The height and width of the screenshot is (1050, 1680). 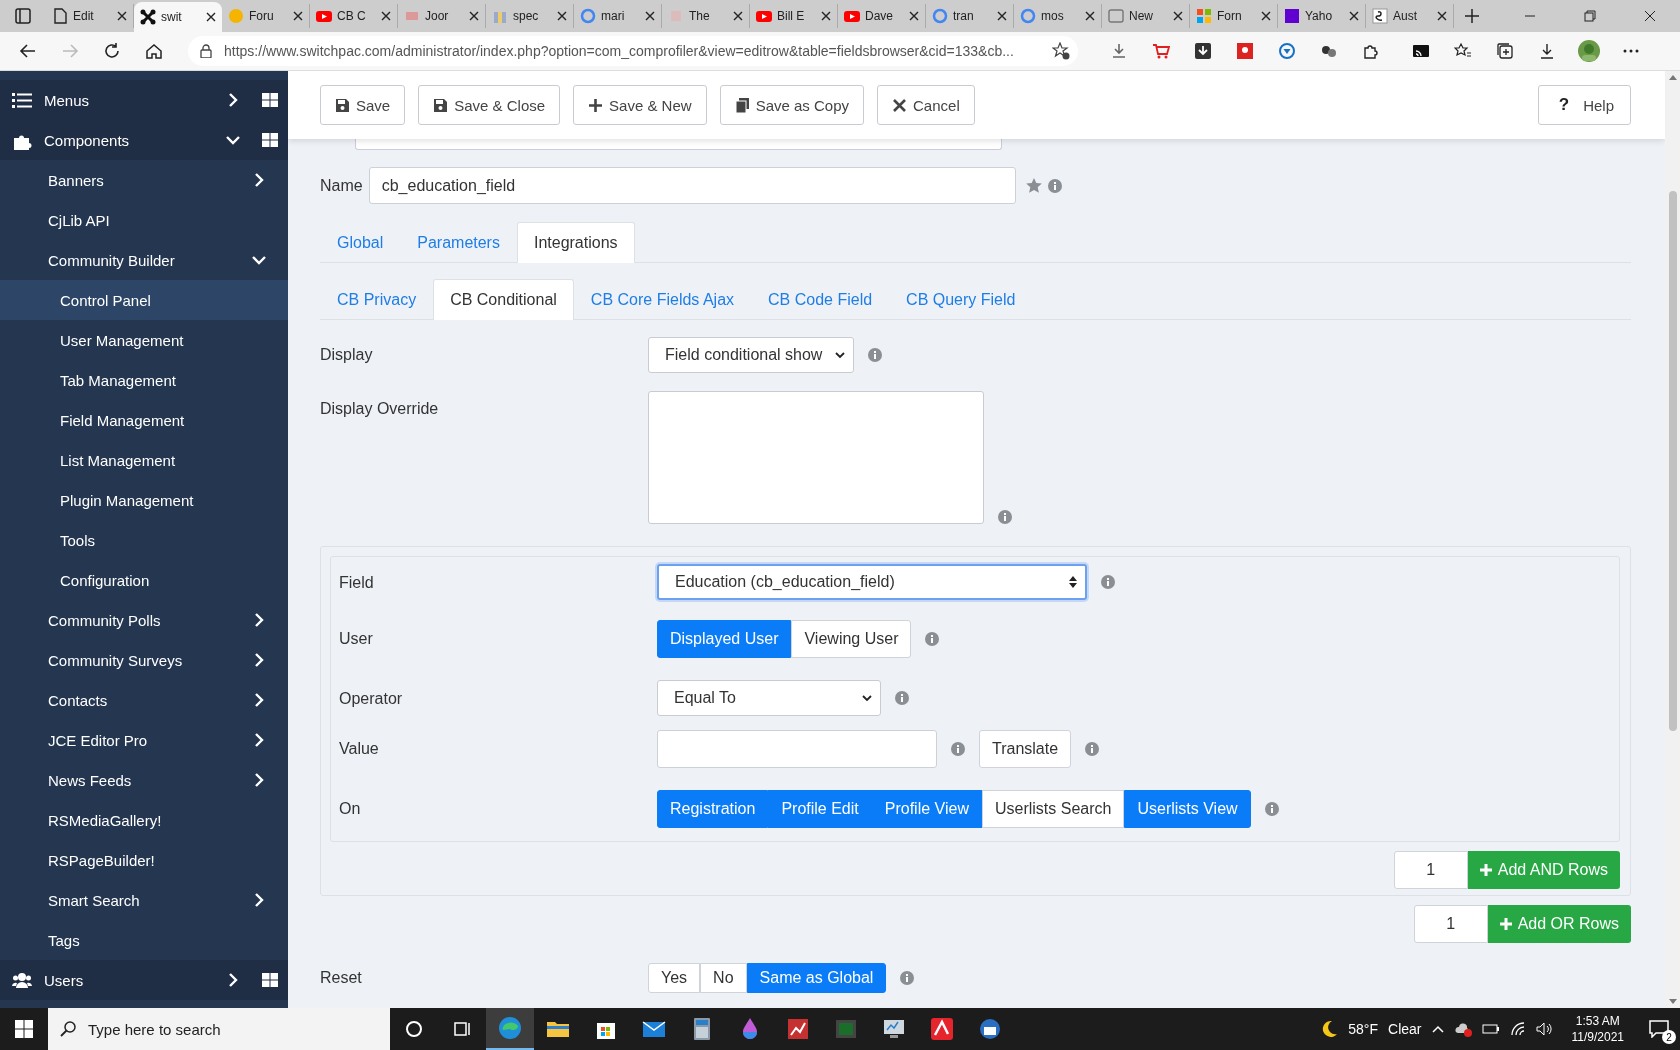 What do you see at coordinates (1462, 1029) in the screenshot?
I see `cloud-icon` at bounding box center [1462, 1029].